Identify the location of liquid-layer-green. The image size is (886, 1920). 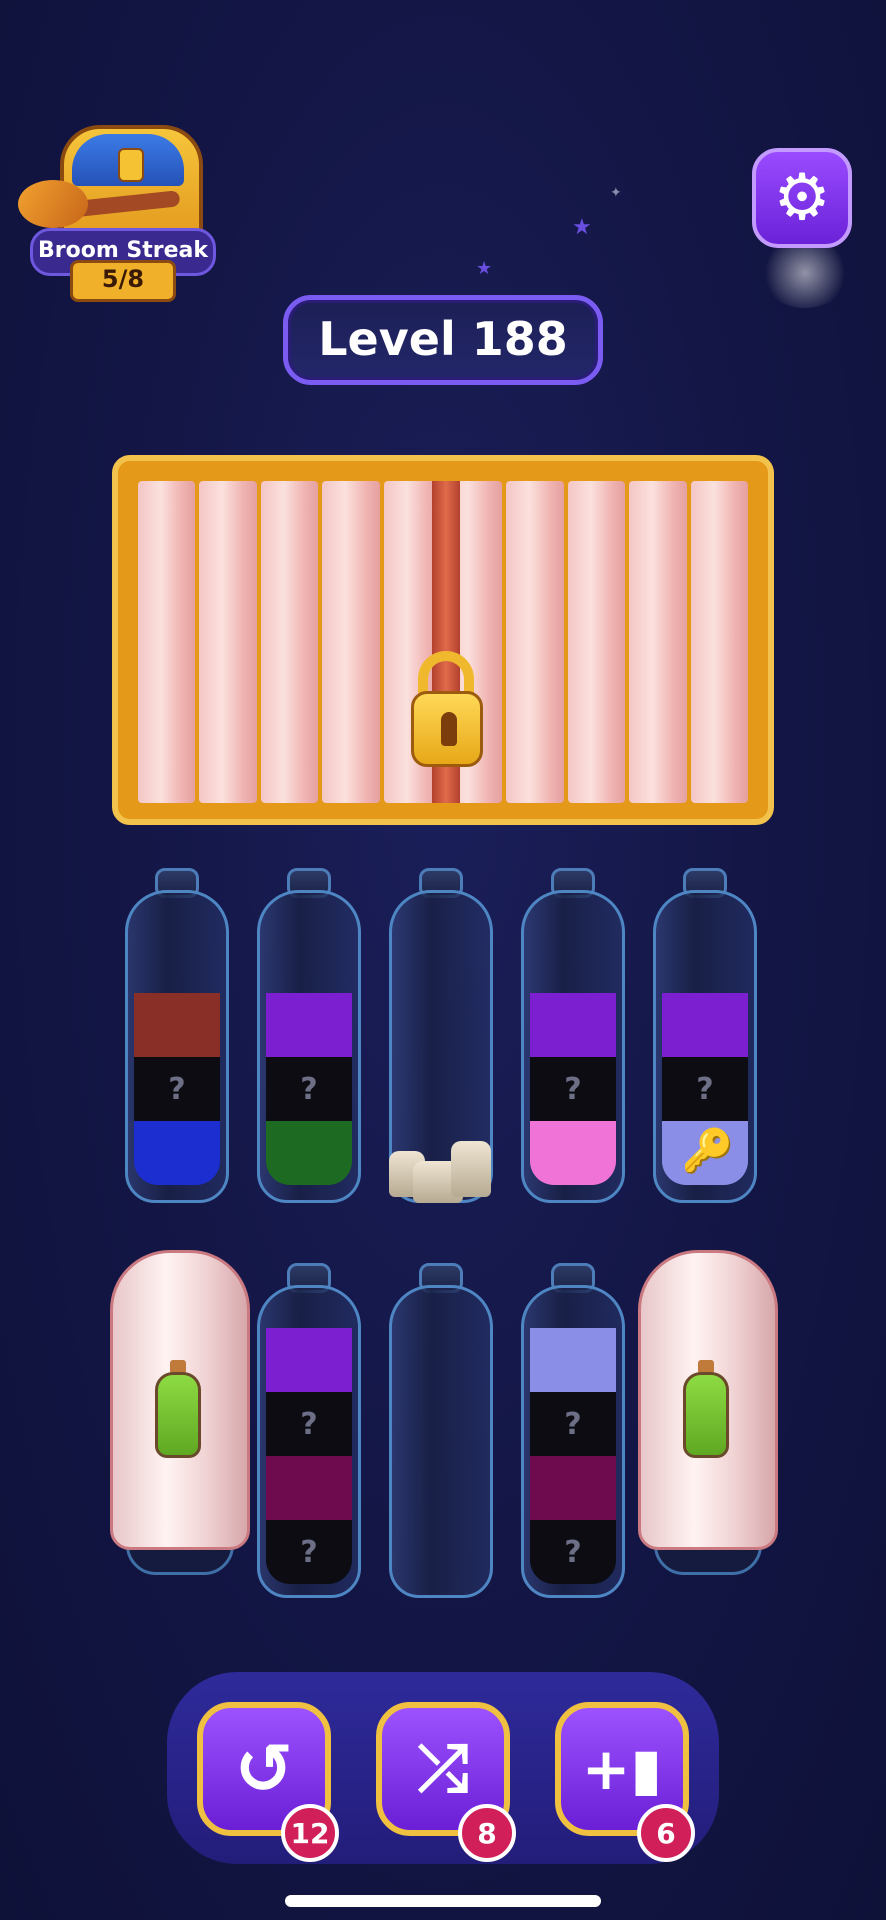
(309, 1153).